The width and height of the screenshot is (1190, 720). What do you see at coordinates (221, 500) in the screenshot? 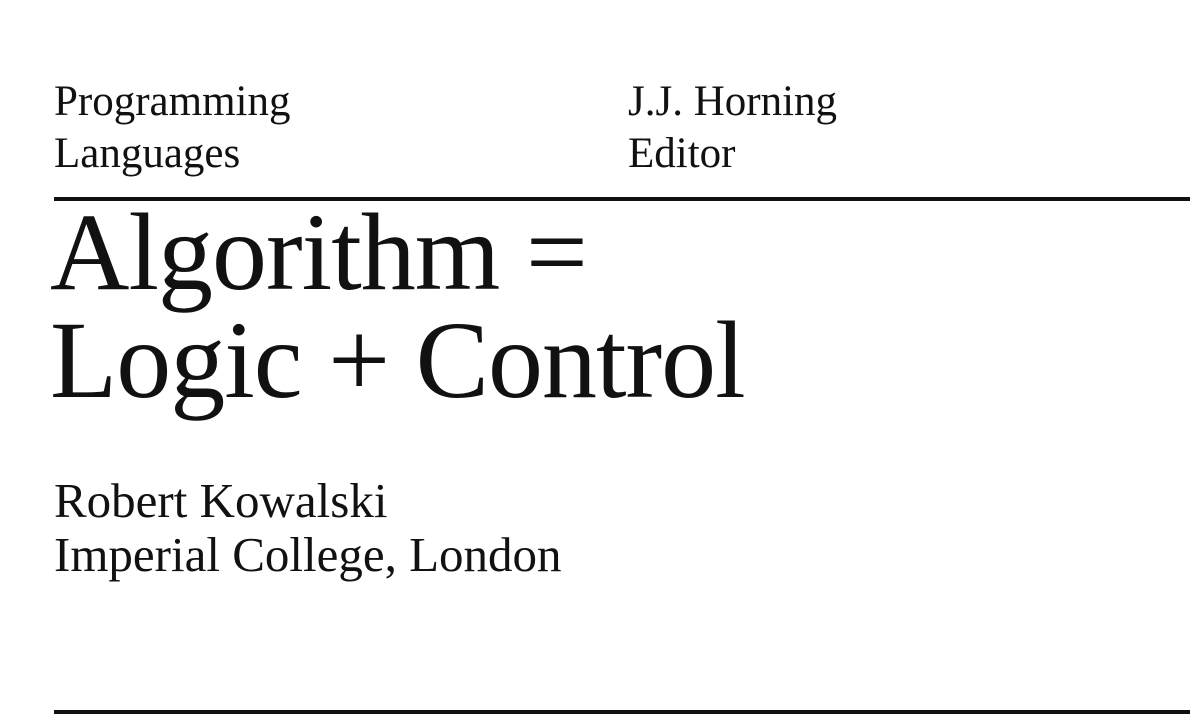
I see `author-name: Robert Kowalski` at bounding box center [221, 500].